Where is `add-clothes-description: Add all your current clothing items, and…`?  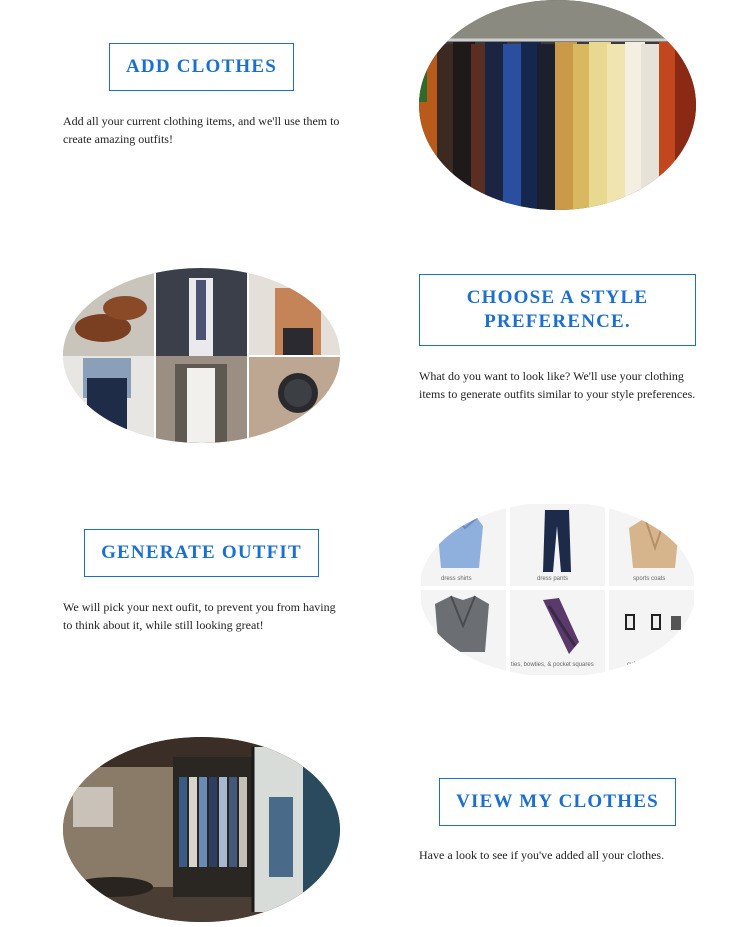
add-clothes-description: Add all your current clothing items, and… is located at coordinates (201, 130).